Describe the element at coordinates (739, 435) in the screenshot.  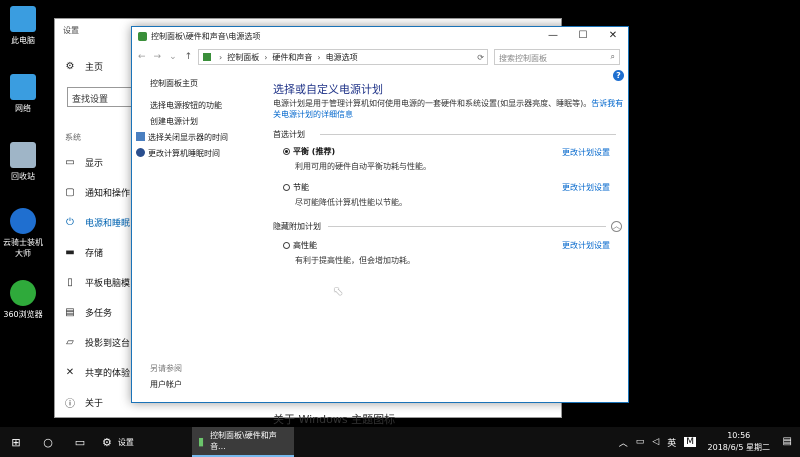
I see `clock-time: 10:56` at that location.